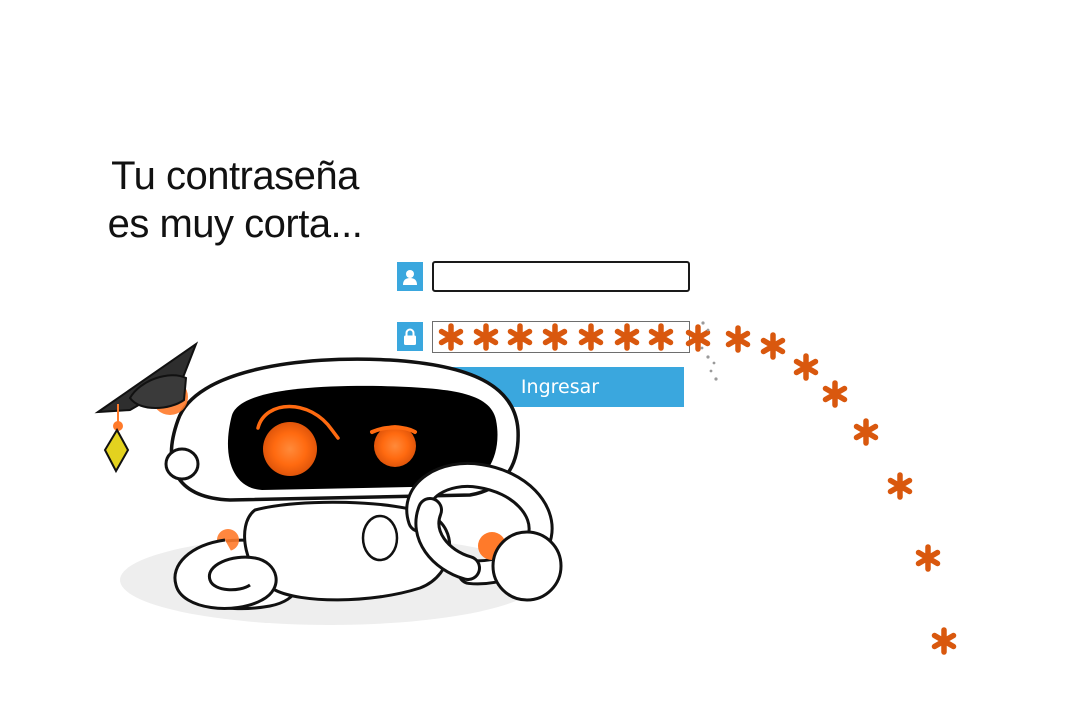 This screenshot has width=1080, height=720. What do you see at coordinates (821, 489) in the screenshot?
I see `falling-asterisks` at bounding box center [821, 489].